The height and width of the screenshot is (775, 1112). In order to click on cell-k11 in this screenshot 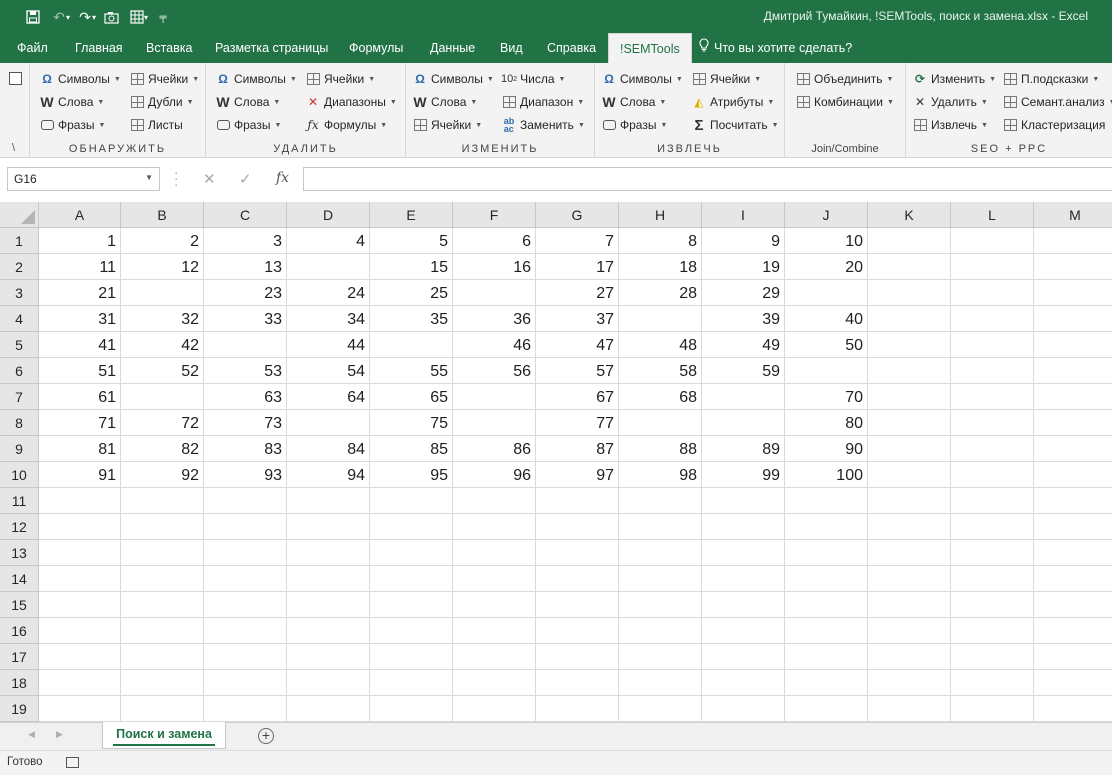, I will do `click(909, 501)`.